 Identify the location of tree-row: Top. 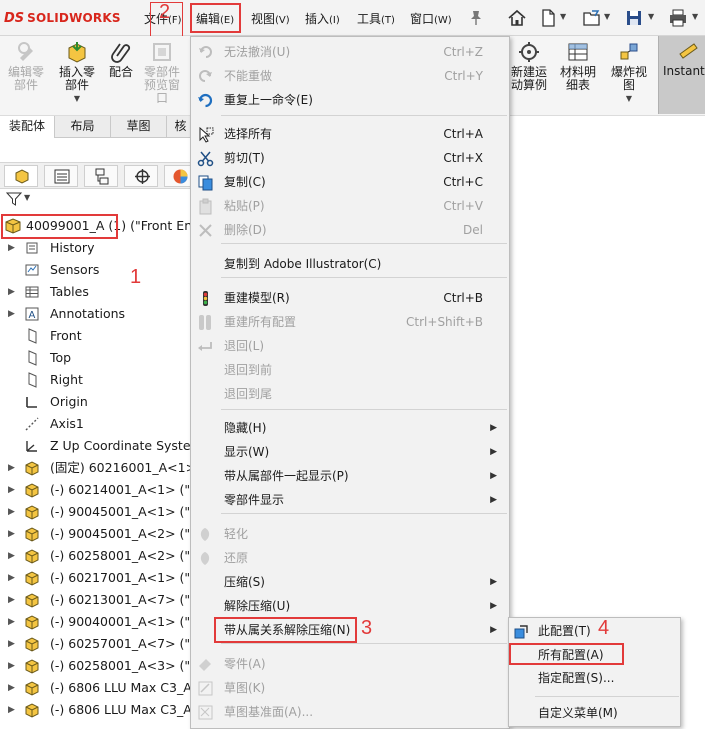
(97, 358).